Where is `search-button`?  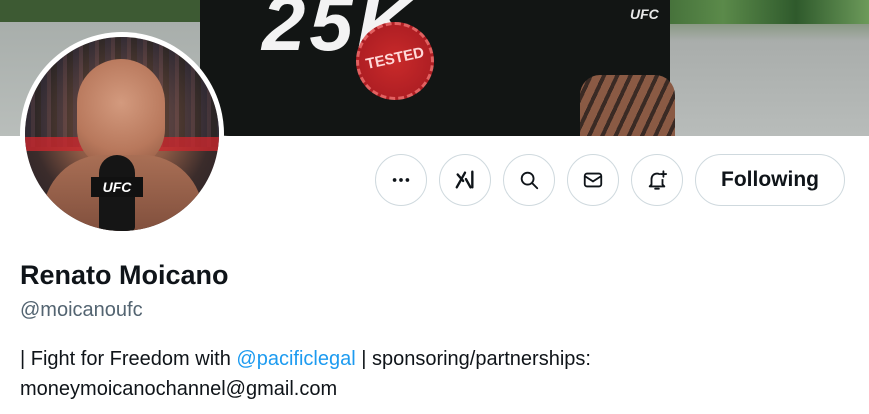
search-button is located at coordinates (529, 180).